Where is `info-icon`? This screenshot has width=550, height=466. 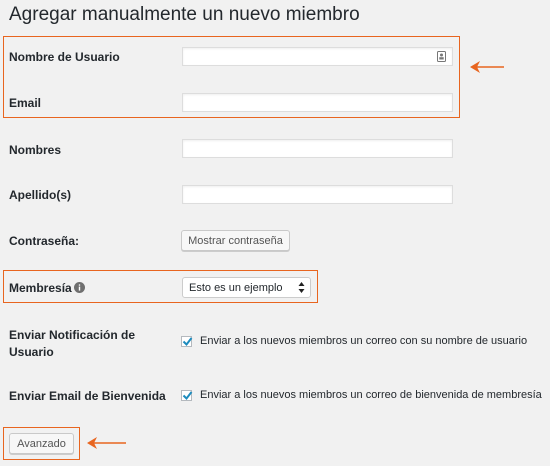
info-icon is located at coordinates (79, 287).